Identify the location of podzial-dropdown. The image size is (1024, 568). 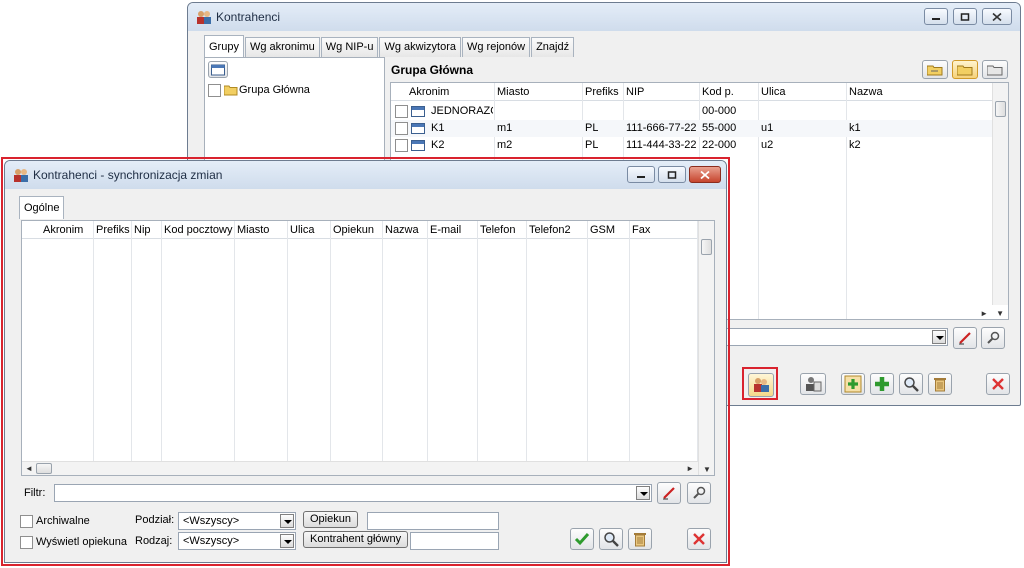
(287, 521).